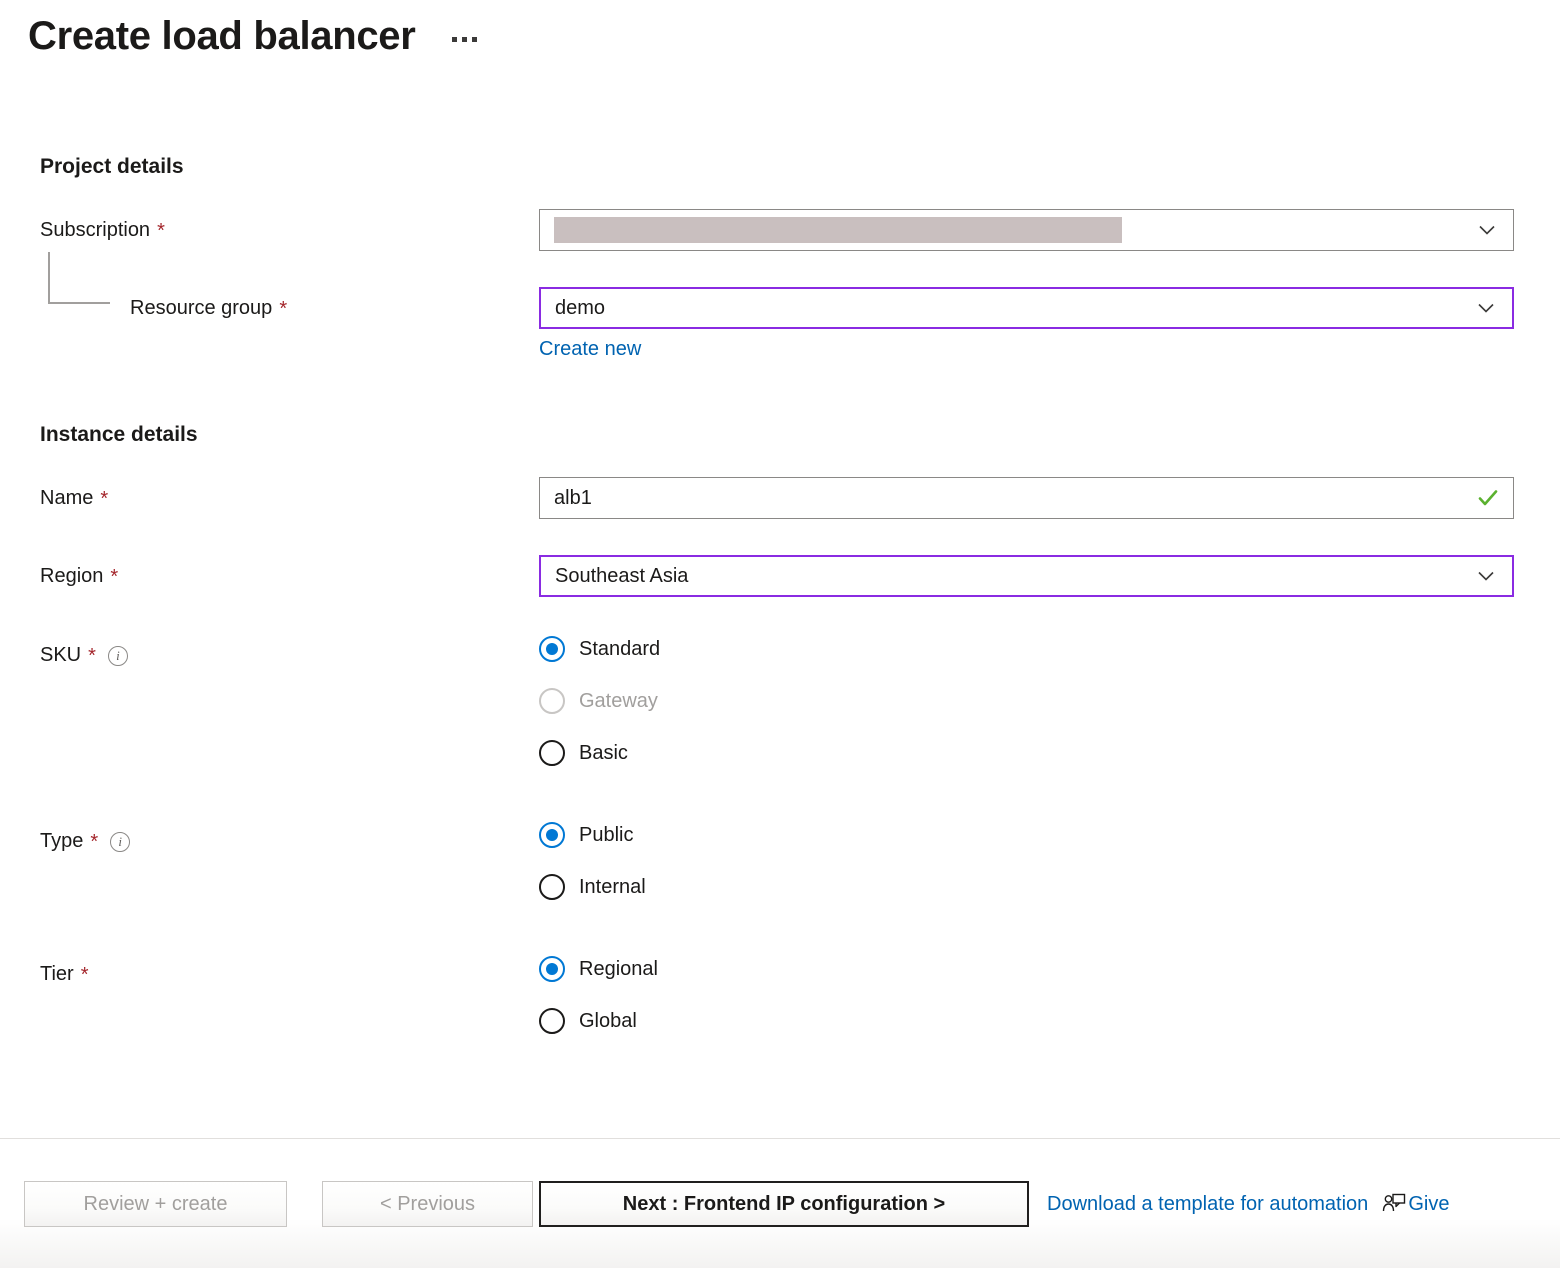 The image size is (1560, 1268). What do you see at coordinates (622, 575) in the screenshot?
I see `region-value: Southeast Asia` at bounding box center [622, 575].